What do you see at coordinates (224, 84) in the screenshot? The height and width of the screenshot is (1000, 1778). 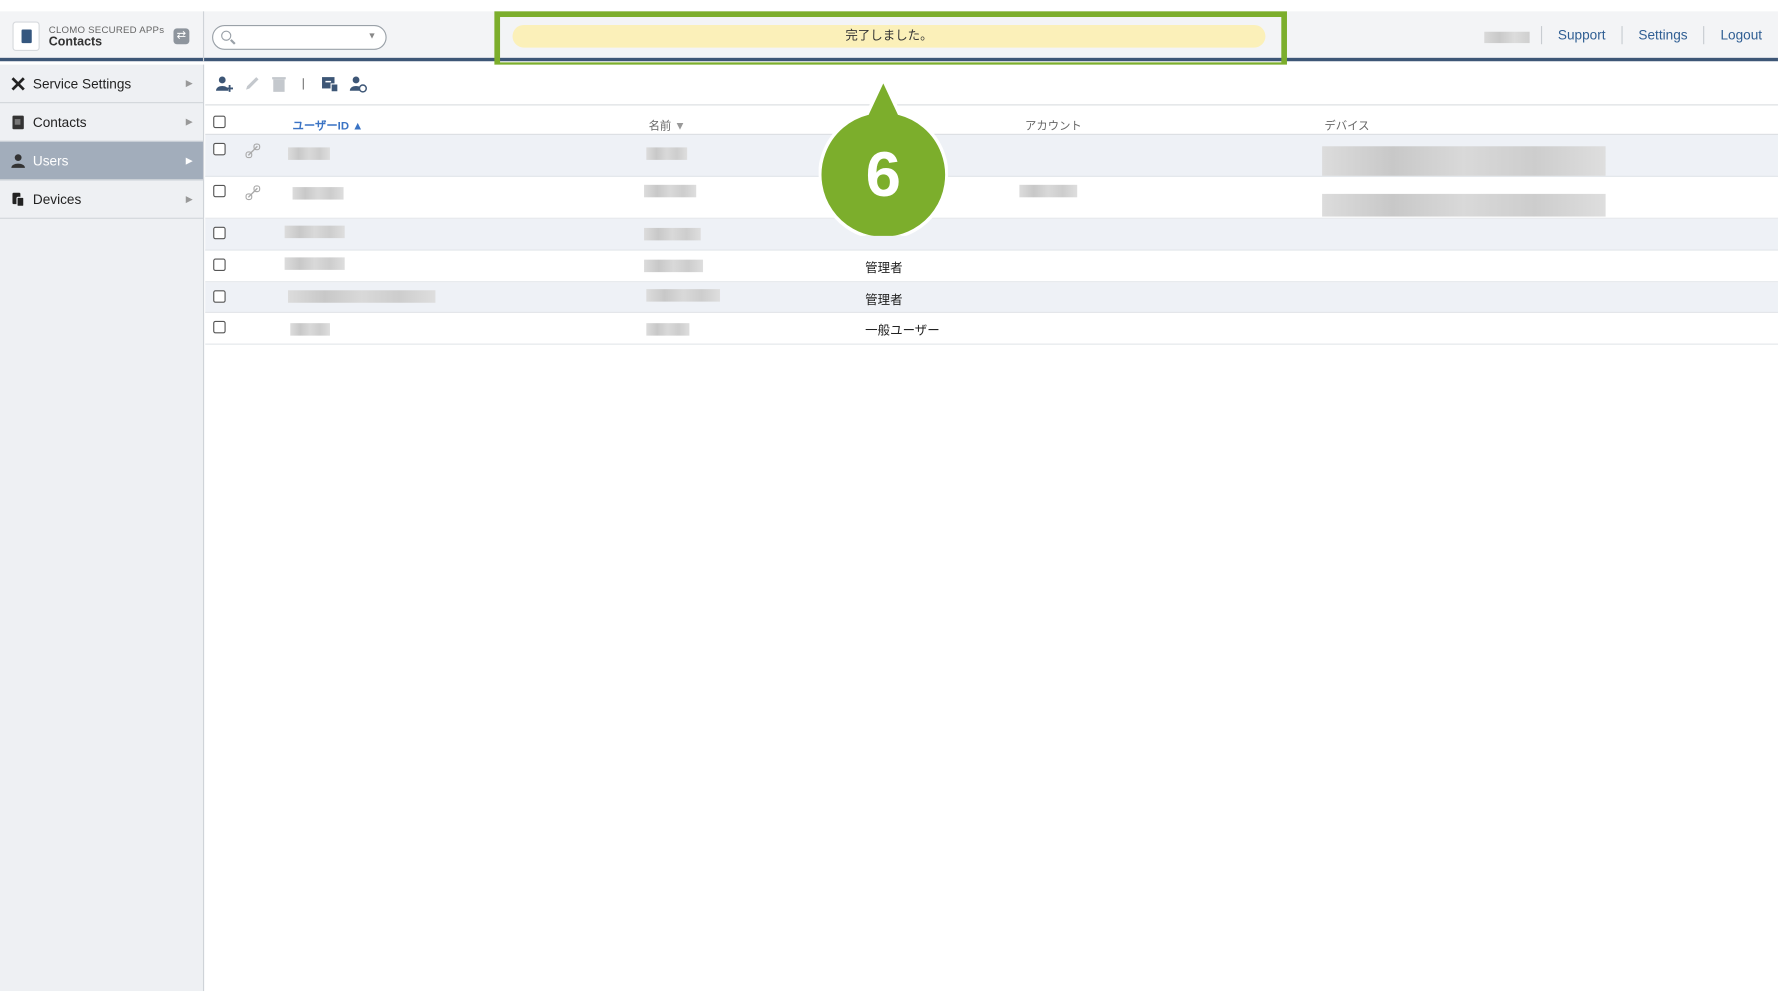 I see `add-user-icon` at bounding box center [224, 84].